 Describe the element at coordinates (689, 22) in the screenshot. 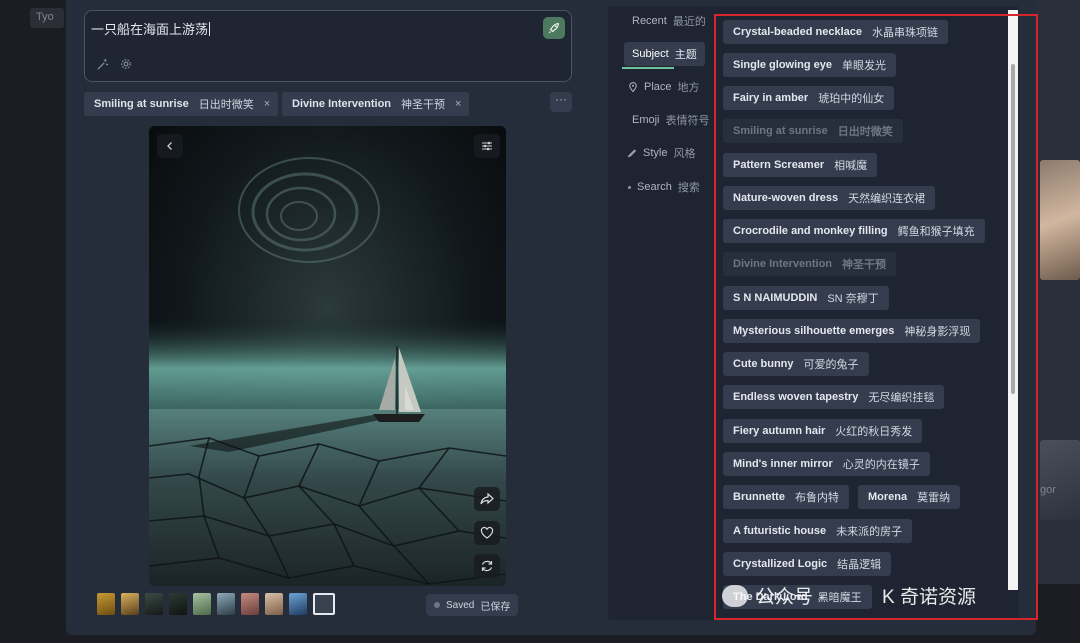

I see `category-label-zh: 最近的` at that location.